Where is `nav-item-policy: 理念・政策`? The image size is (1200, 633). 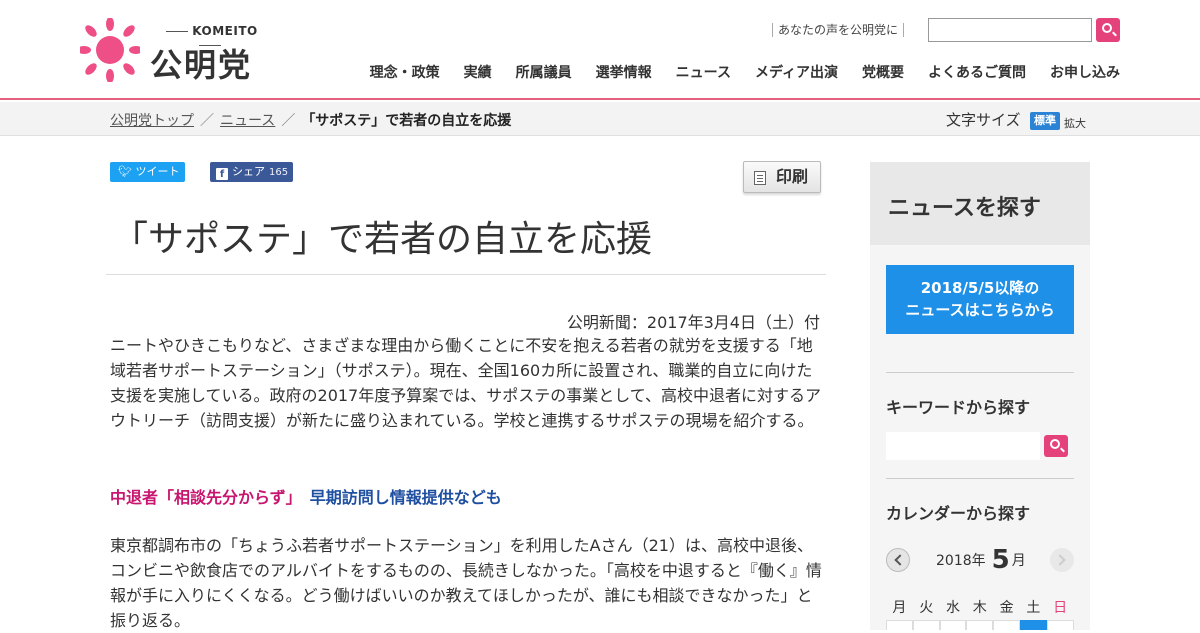 nav-item-policy: 理念・政策 is located at coordinates (405, 72).